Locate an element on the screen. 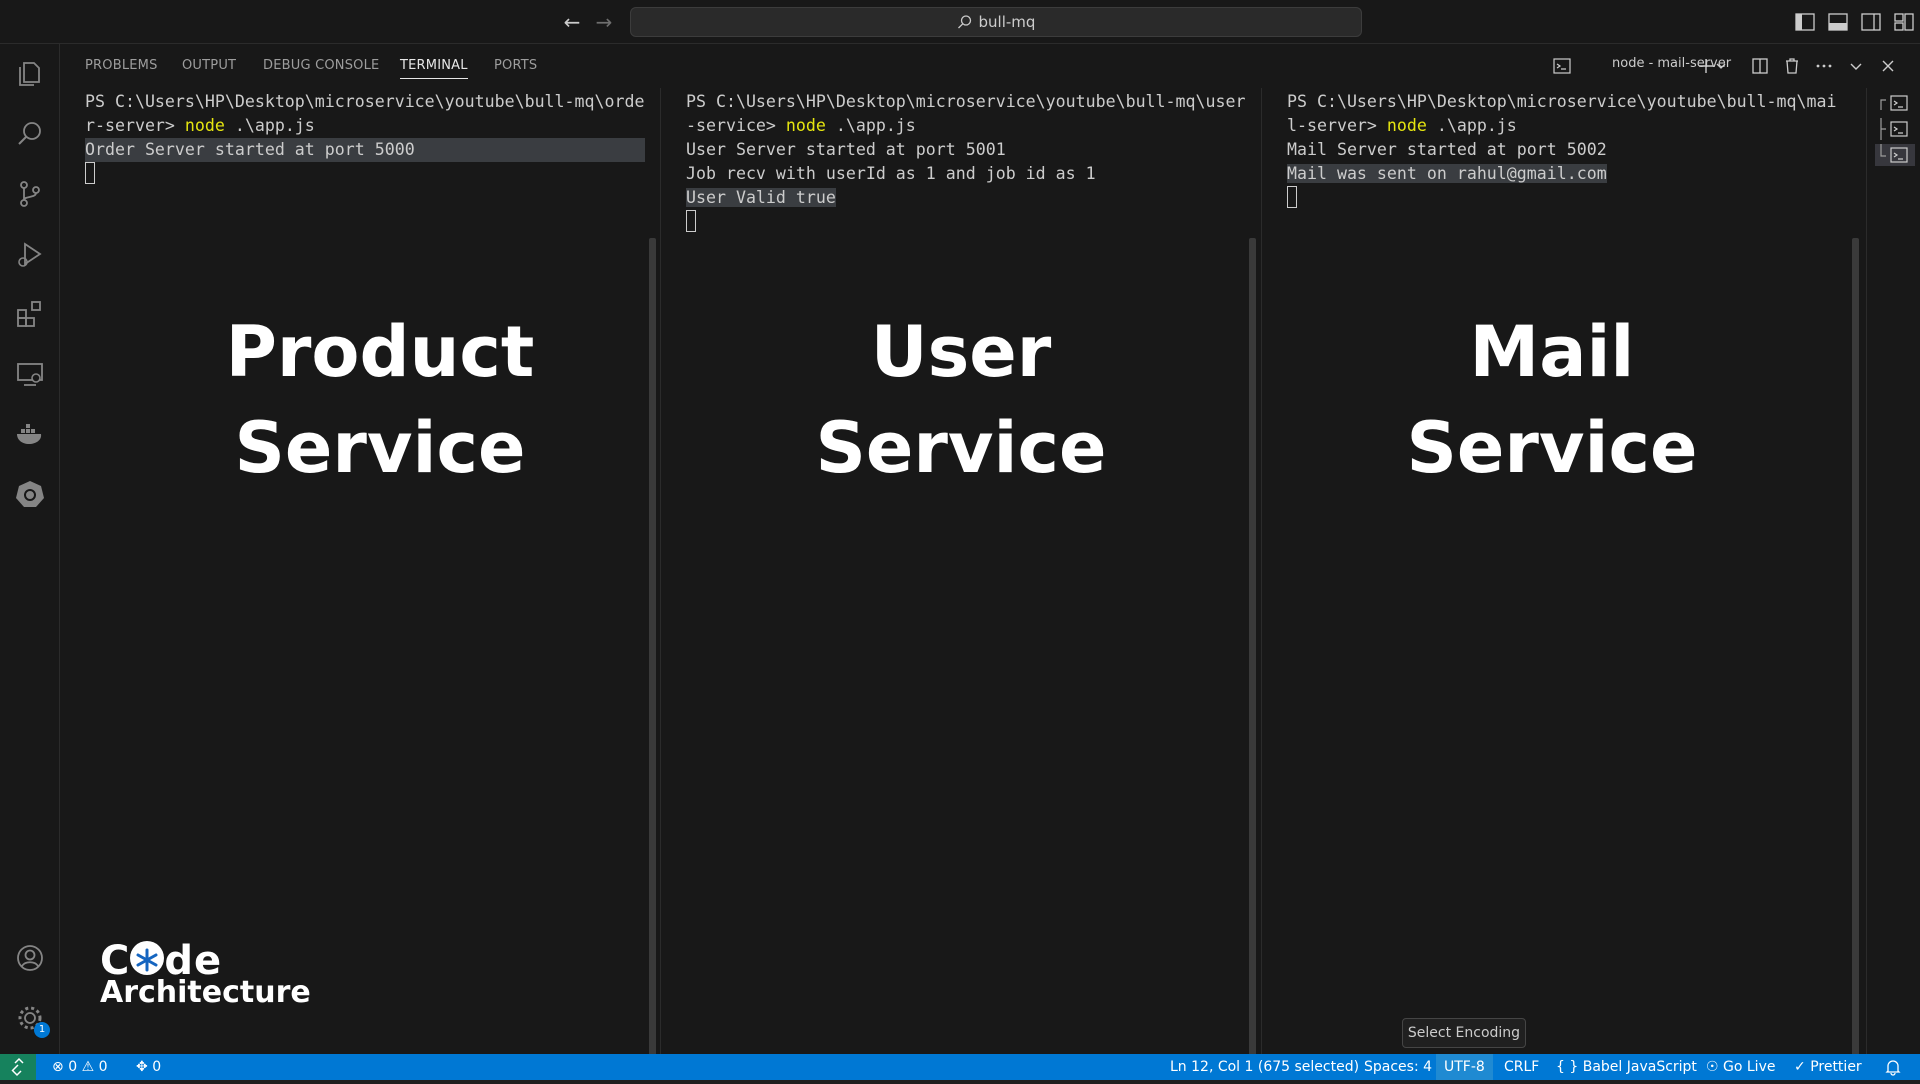 This screenshot has width=1920, height=1084. toggle-primary-sidebar-icon is located at coordinates (1805, 22).